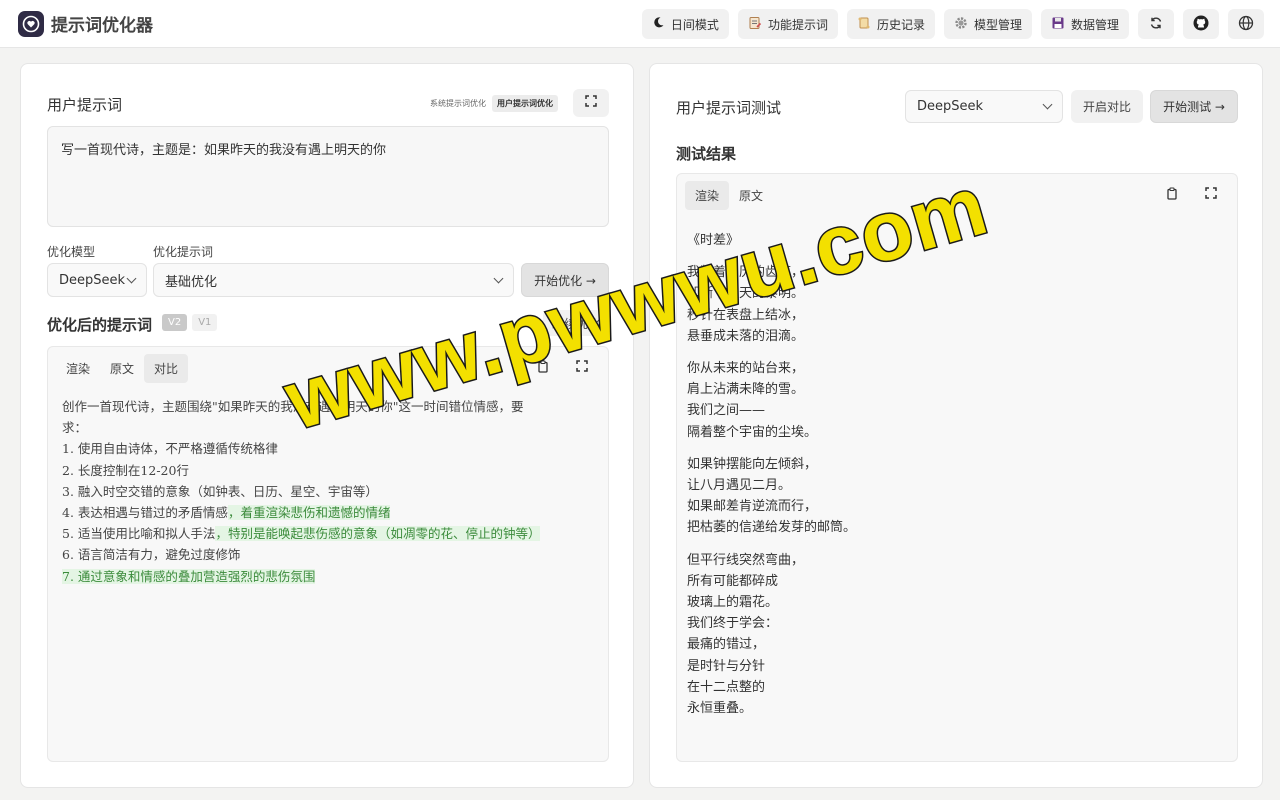  Describe the element at coordinates (71, 252) in the screenshot. I see `optimize-model-label: 优化模型` at that location.